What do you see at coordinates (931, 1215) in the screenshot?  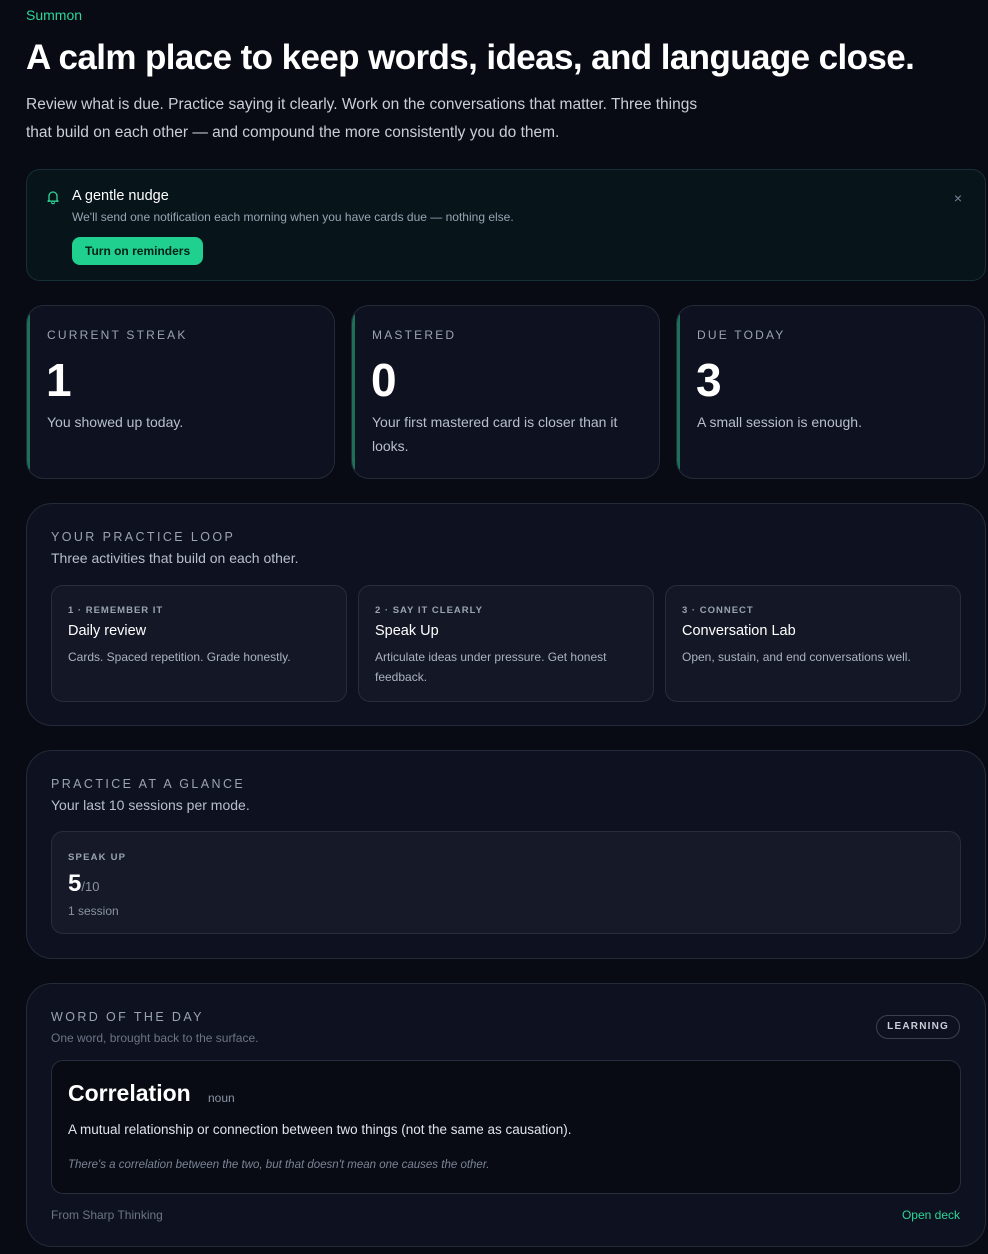 I see `open-deck-link: Open deck` at bounding box center [931, 1215].